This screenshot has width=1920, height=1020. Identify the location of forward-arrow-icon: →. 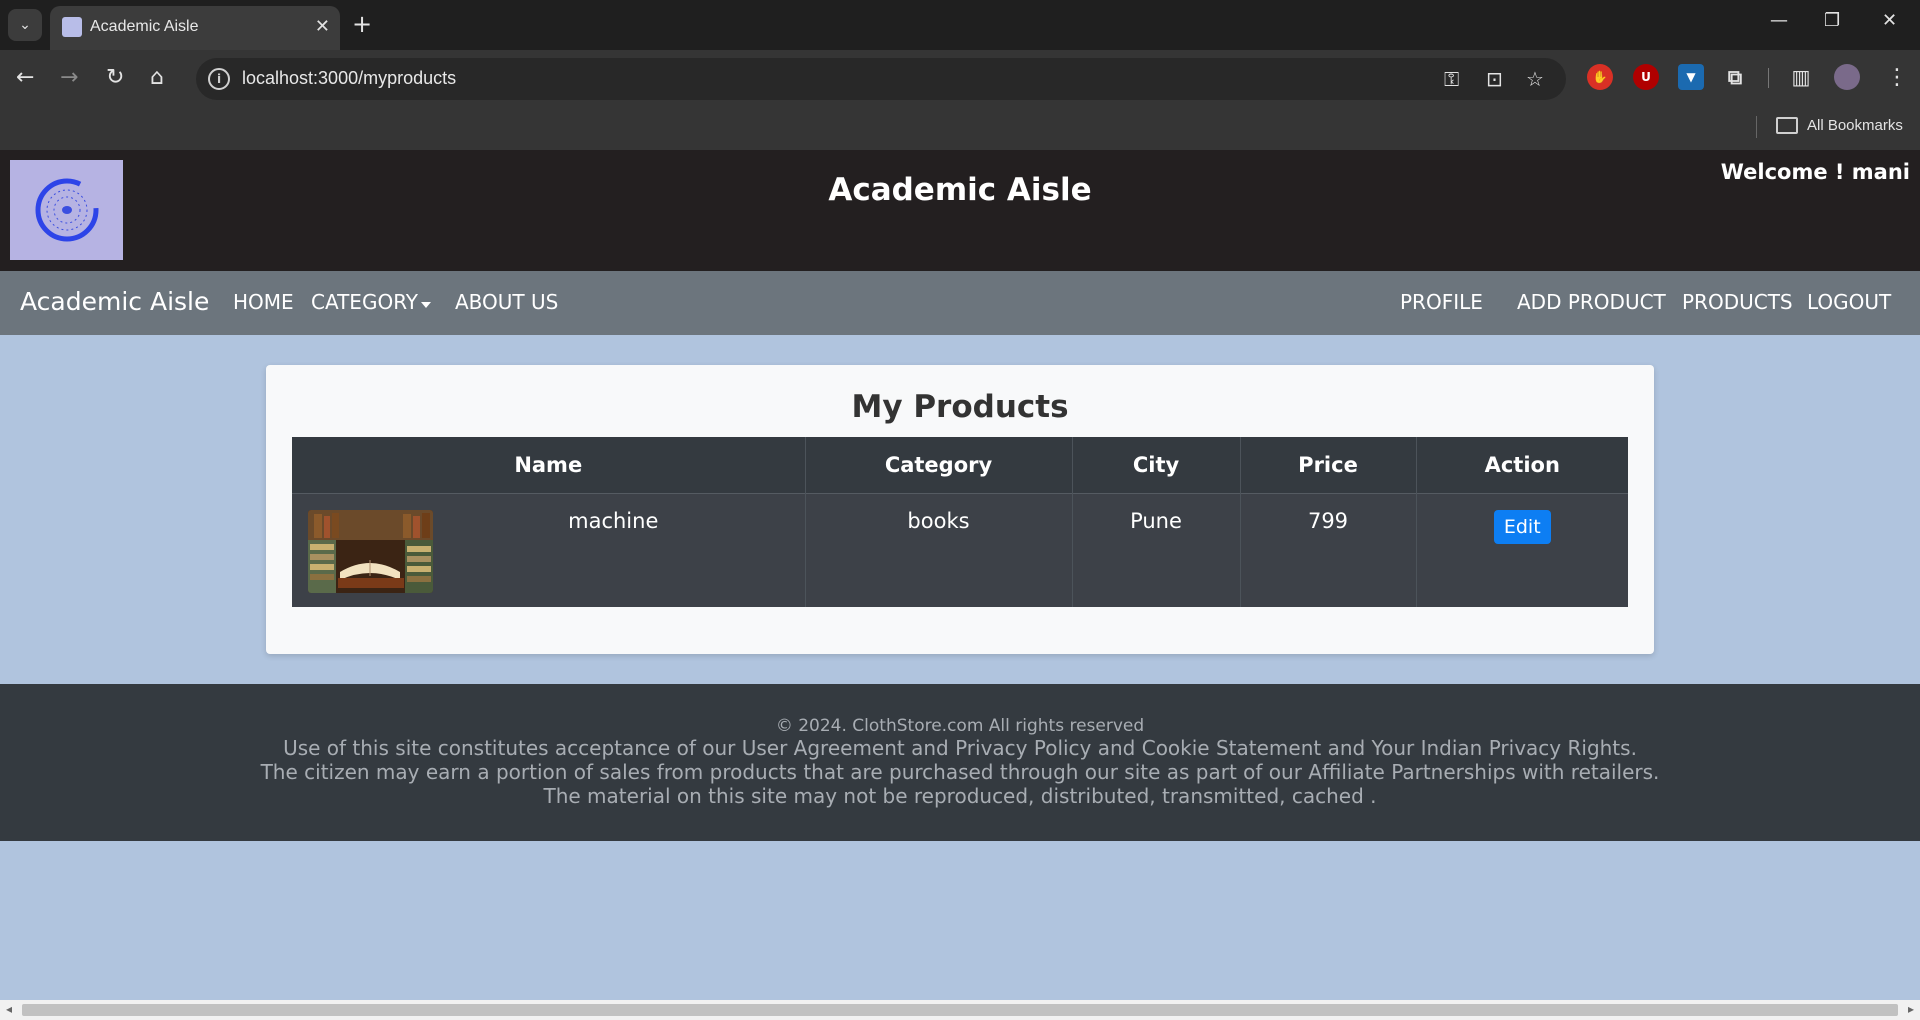
(69, 78).